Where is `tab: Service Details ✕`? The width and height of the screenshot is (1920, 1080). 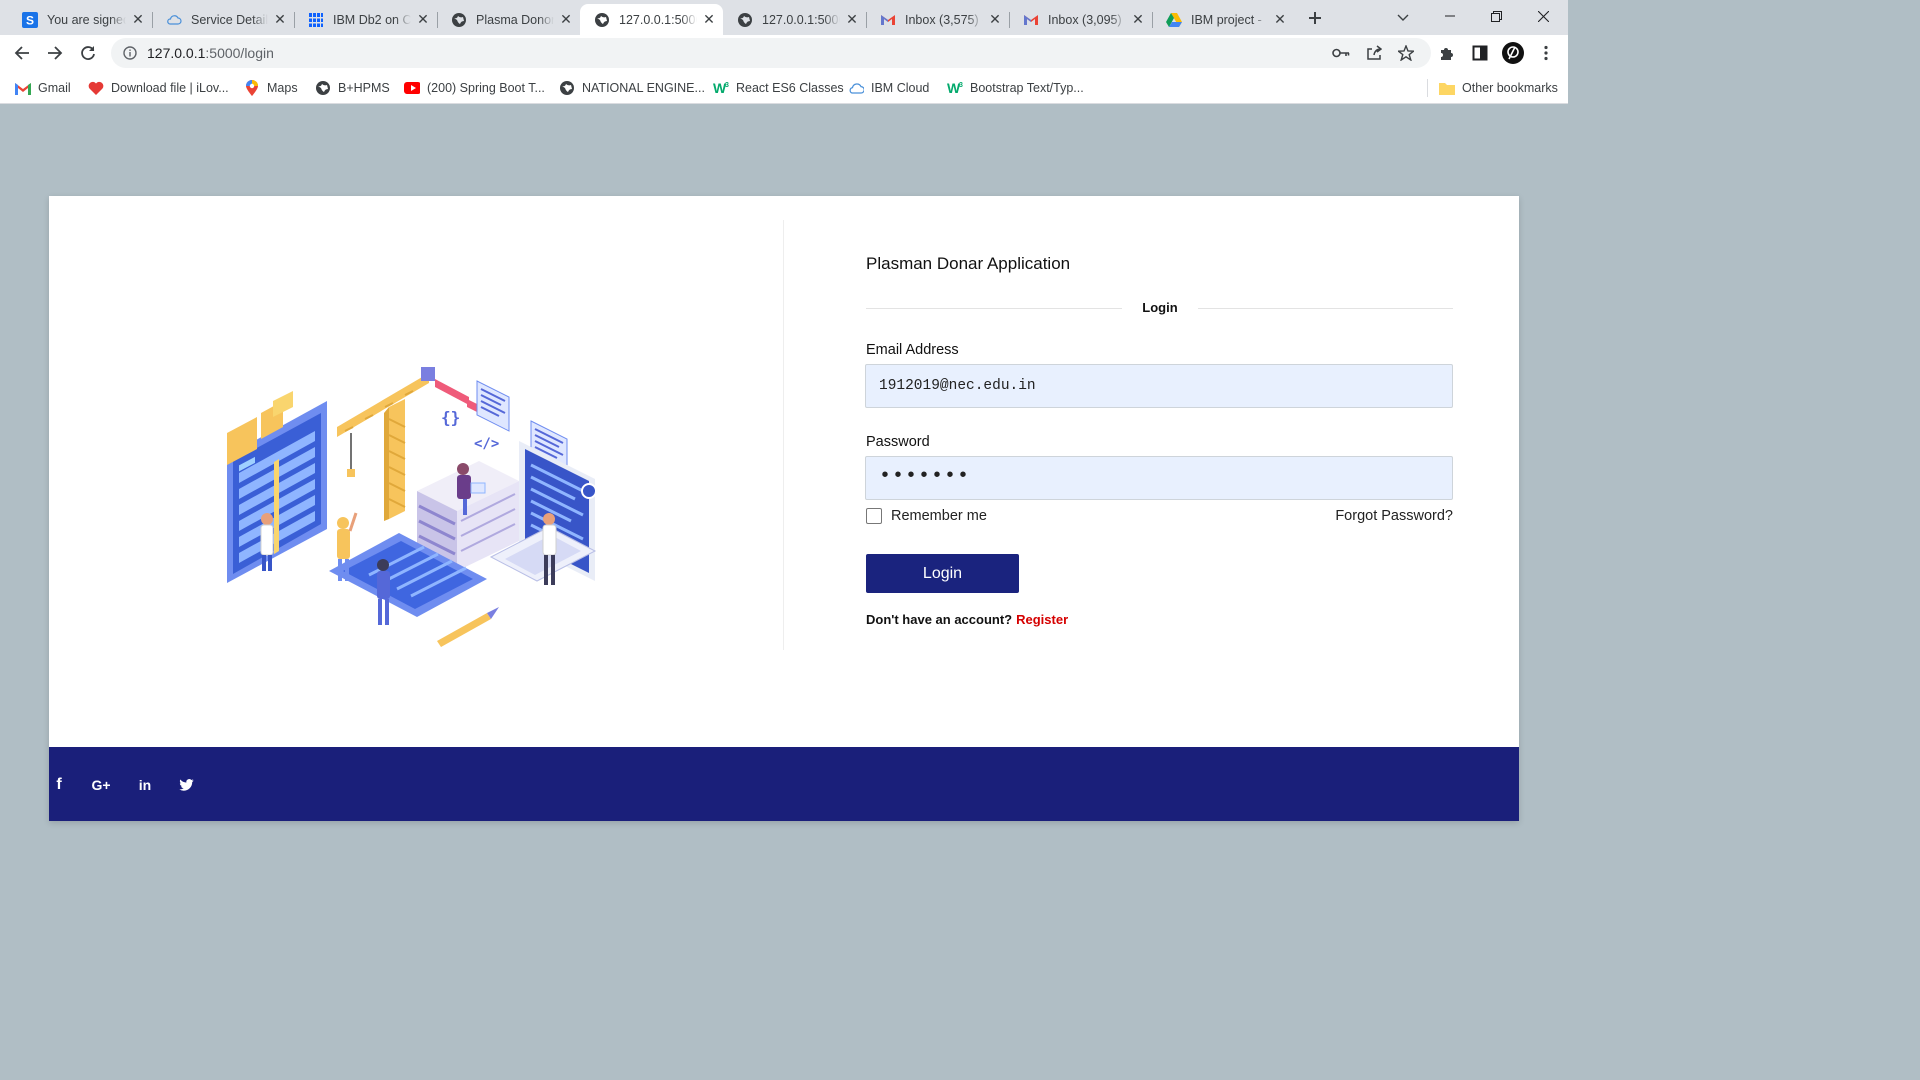 tab: Service Details ✕ is located at coordinates (223, 19).